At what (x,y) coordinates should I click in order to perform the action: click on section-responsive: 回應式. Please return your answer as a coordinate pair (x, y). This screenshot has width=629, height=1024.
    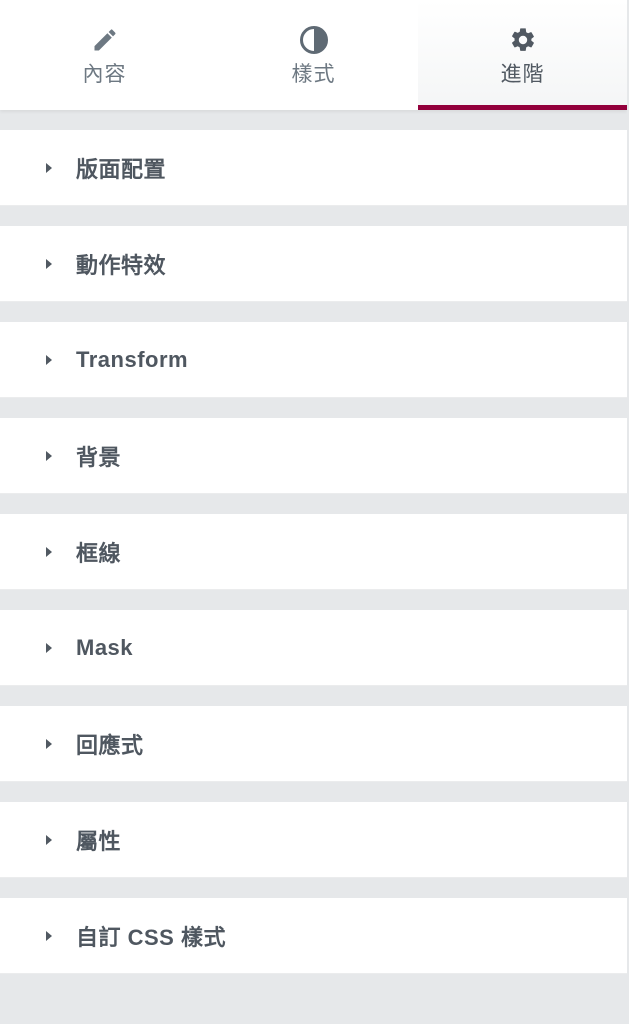
    Looking at the image, I should click on (313, 744).